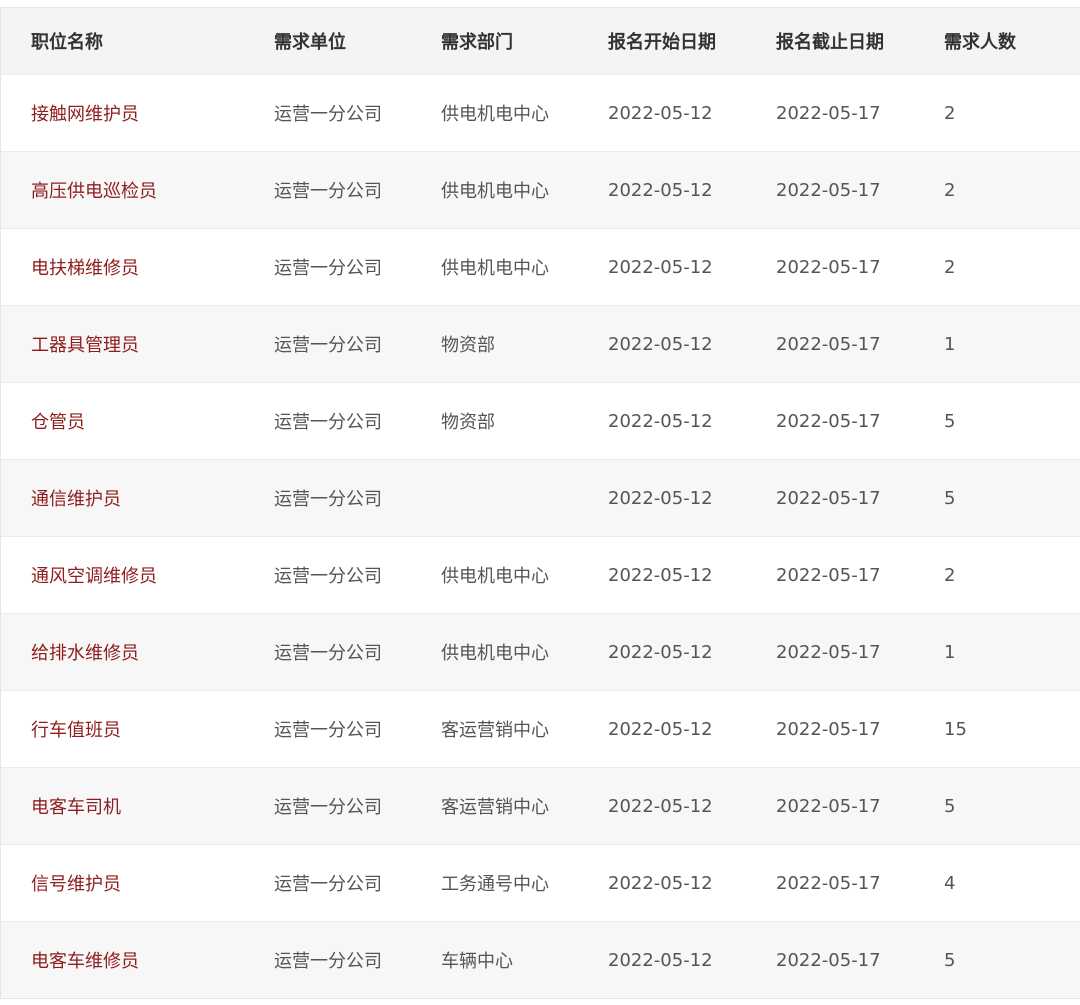 This screenshot has height=1005, width=1080. What do you see at coordinates (477, 961) in the screenshot?
I see `cell-department: 车辆中心` at bounding box center [477, 961].